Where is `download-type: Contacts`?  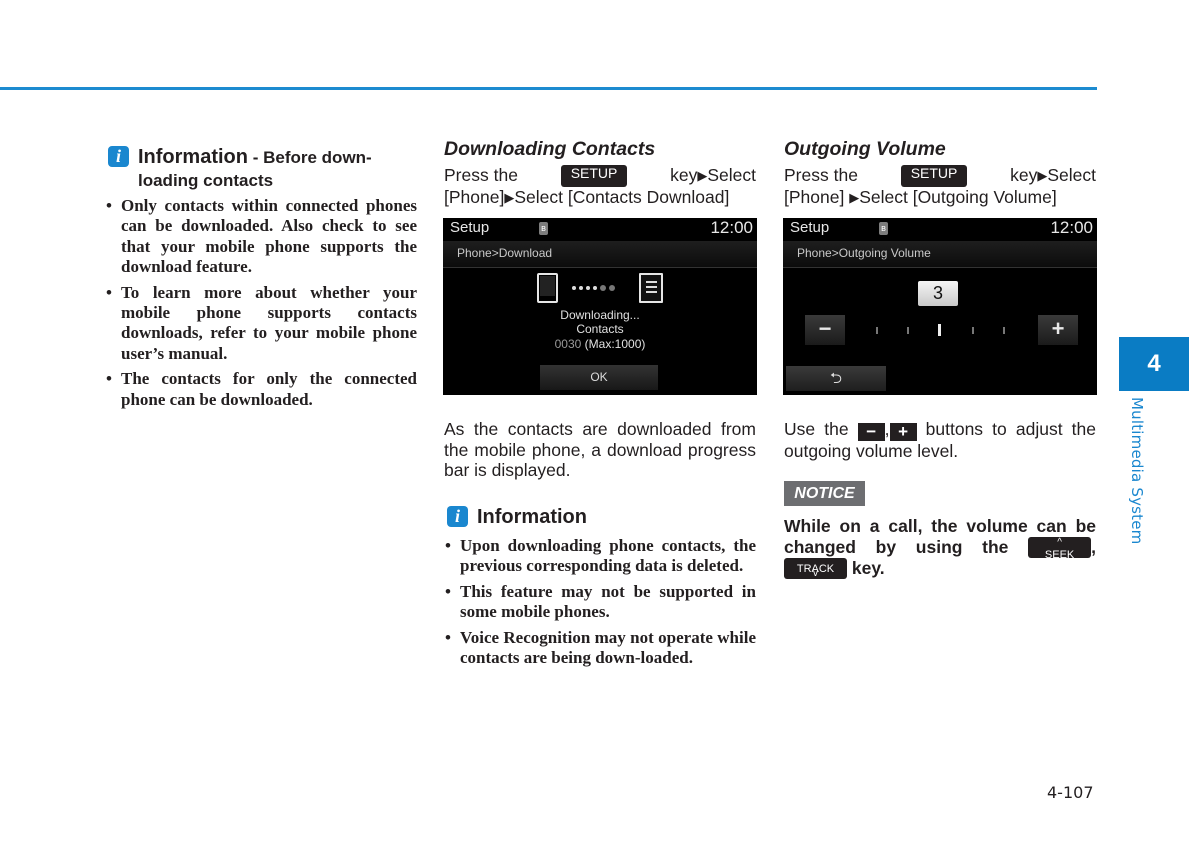
download-type: Contacts is located at coordinates (600, 329).